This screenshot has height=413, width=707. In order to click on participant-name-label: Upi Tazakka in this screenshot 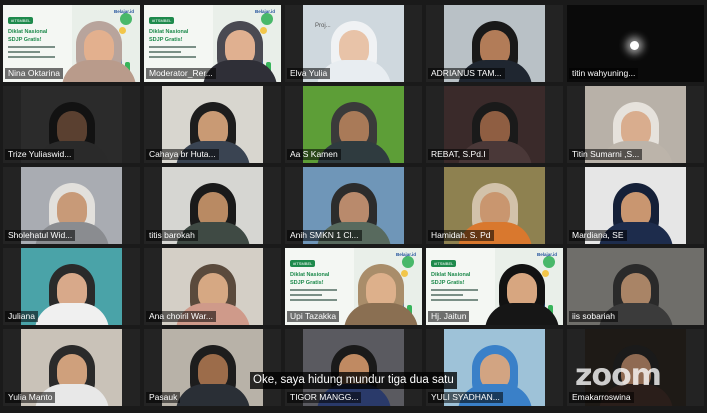, I will do `click(313, 316)`.